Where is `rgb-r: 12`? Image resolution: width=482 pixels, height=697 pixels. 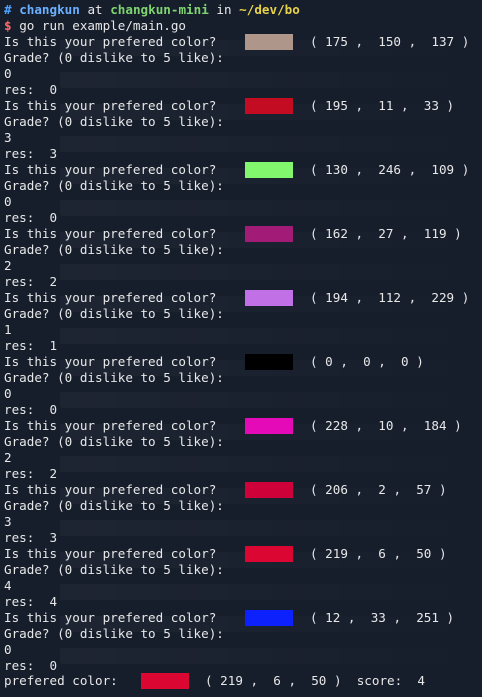
rgb-r: 12 is located at coordinates (333, 617).